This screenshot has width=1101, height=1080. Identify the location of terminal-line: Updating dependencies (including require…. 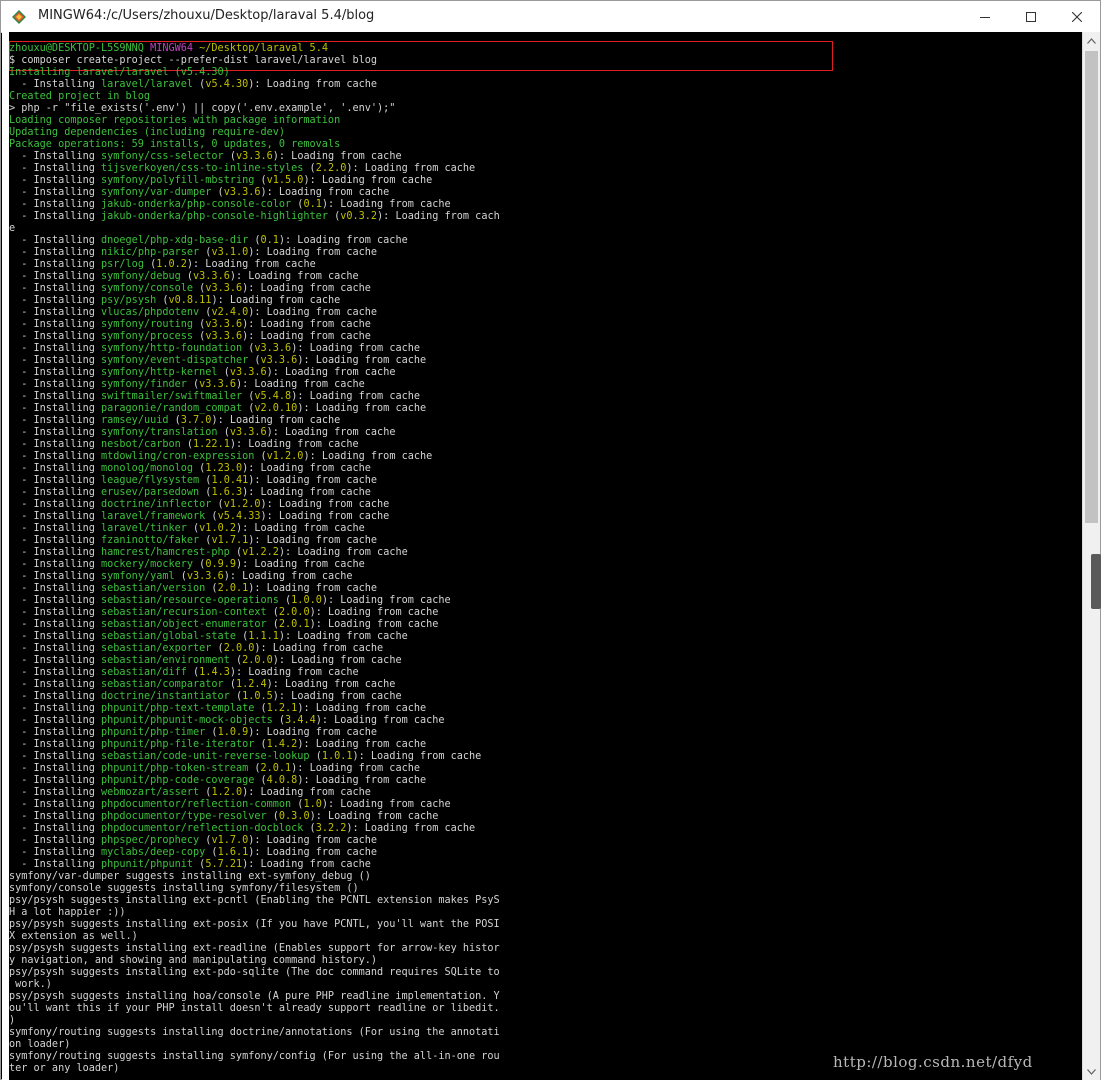
(254, 133).